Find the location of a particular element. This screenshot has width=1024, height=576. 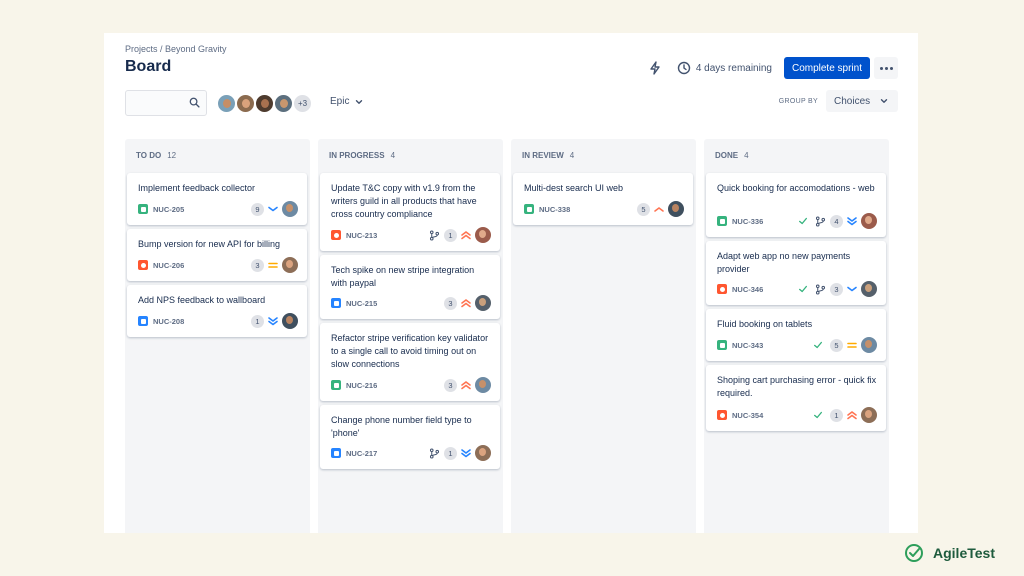

card-title: Adapt web app no new payments provider is located at coordinates (784, 262).